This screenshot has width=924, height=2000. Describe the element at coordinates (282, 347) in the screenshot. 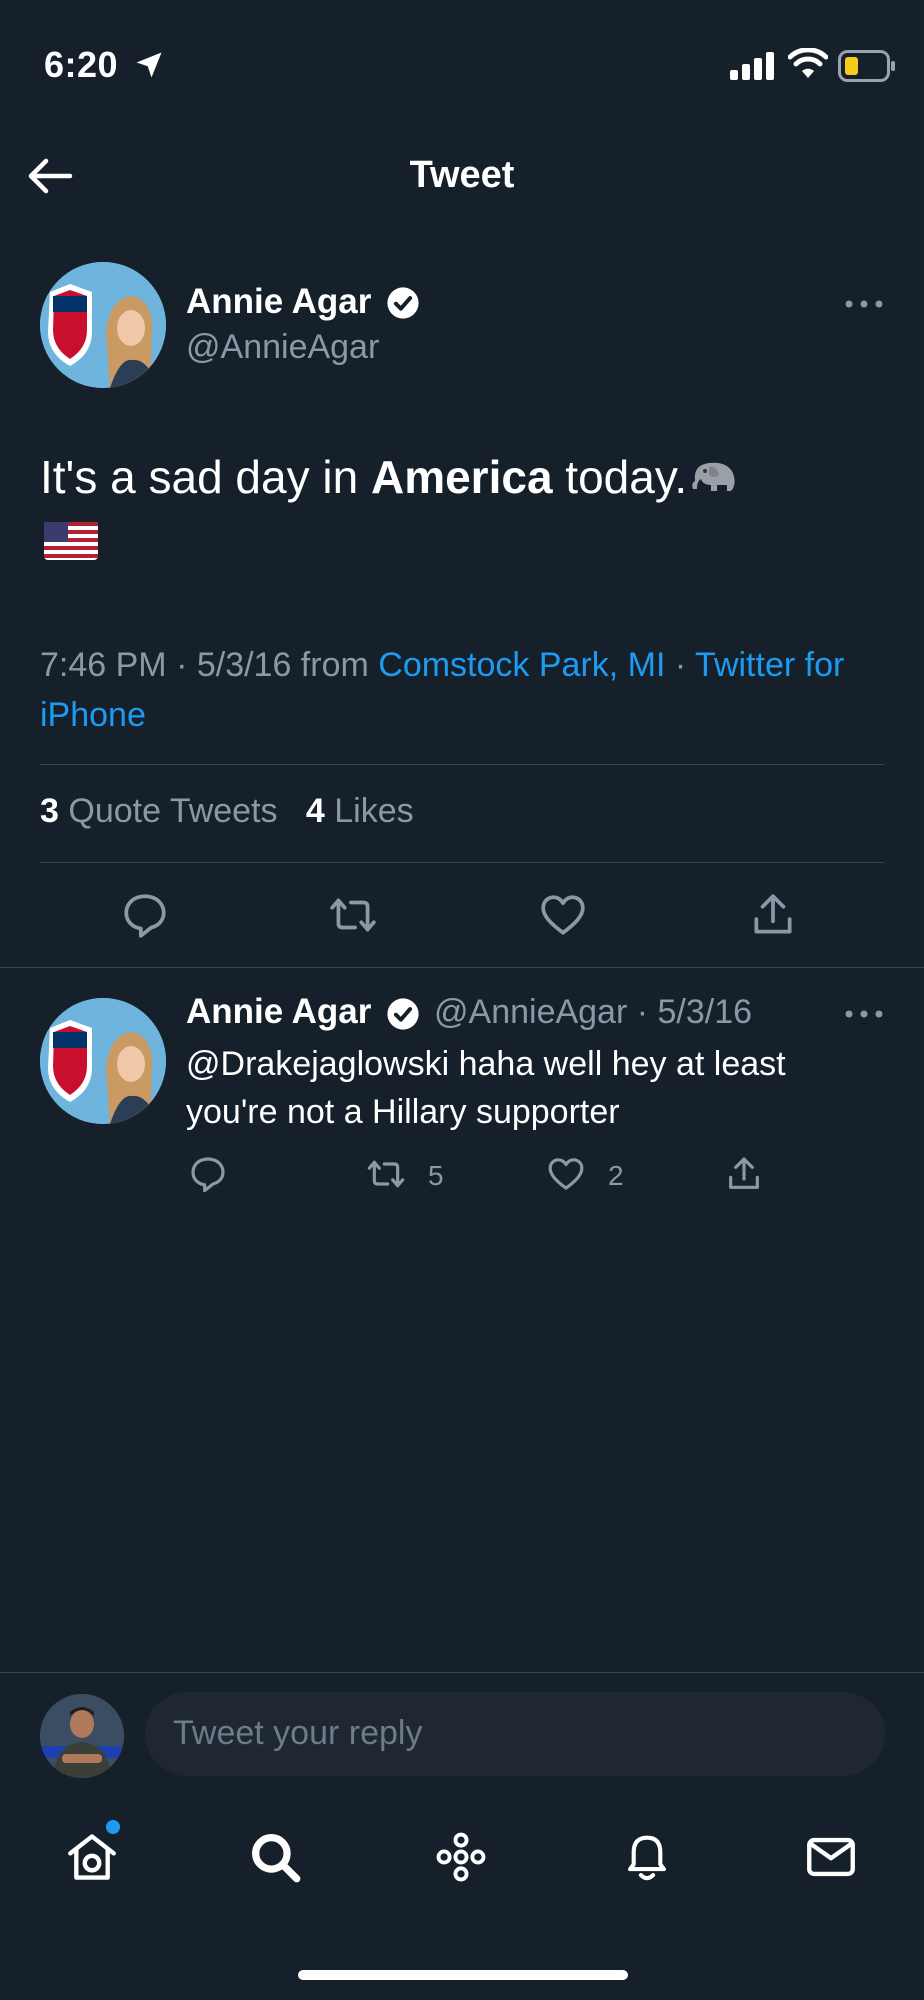

I see `author-handle: @AnnieAgar` at that location.